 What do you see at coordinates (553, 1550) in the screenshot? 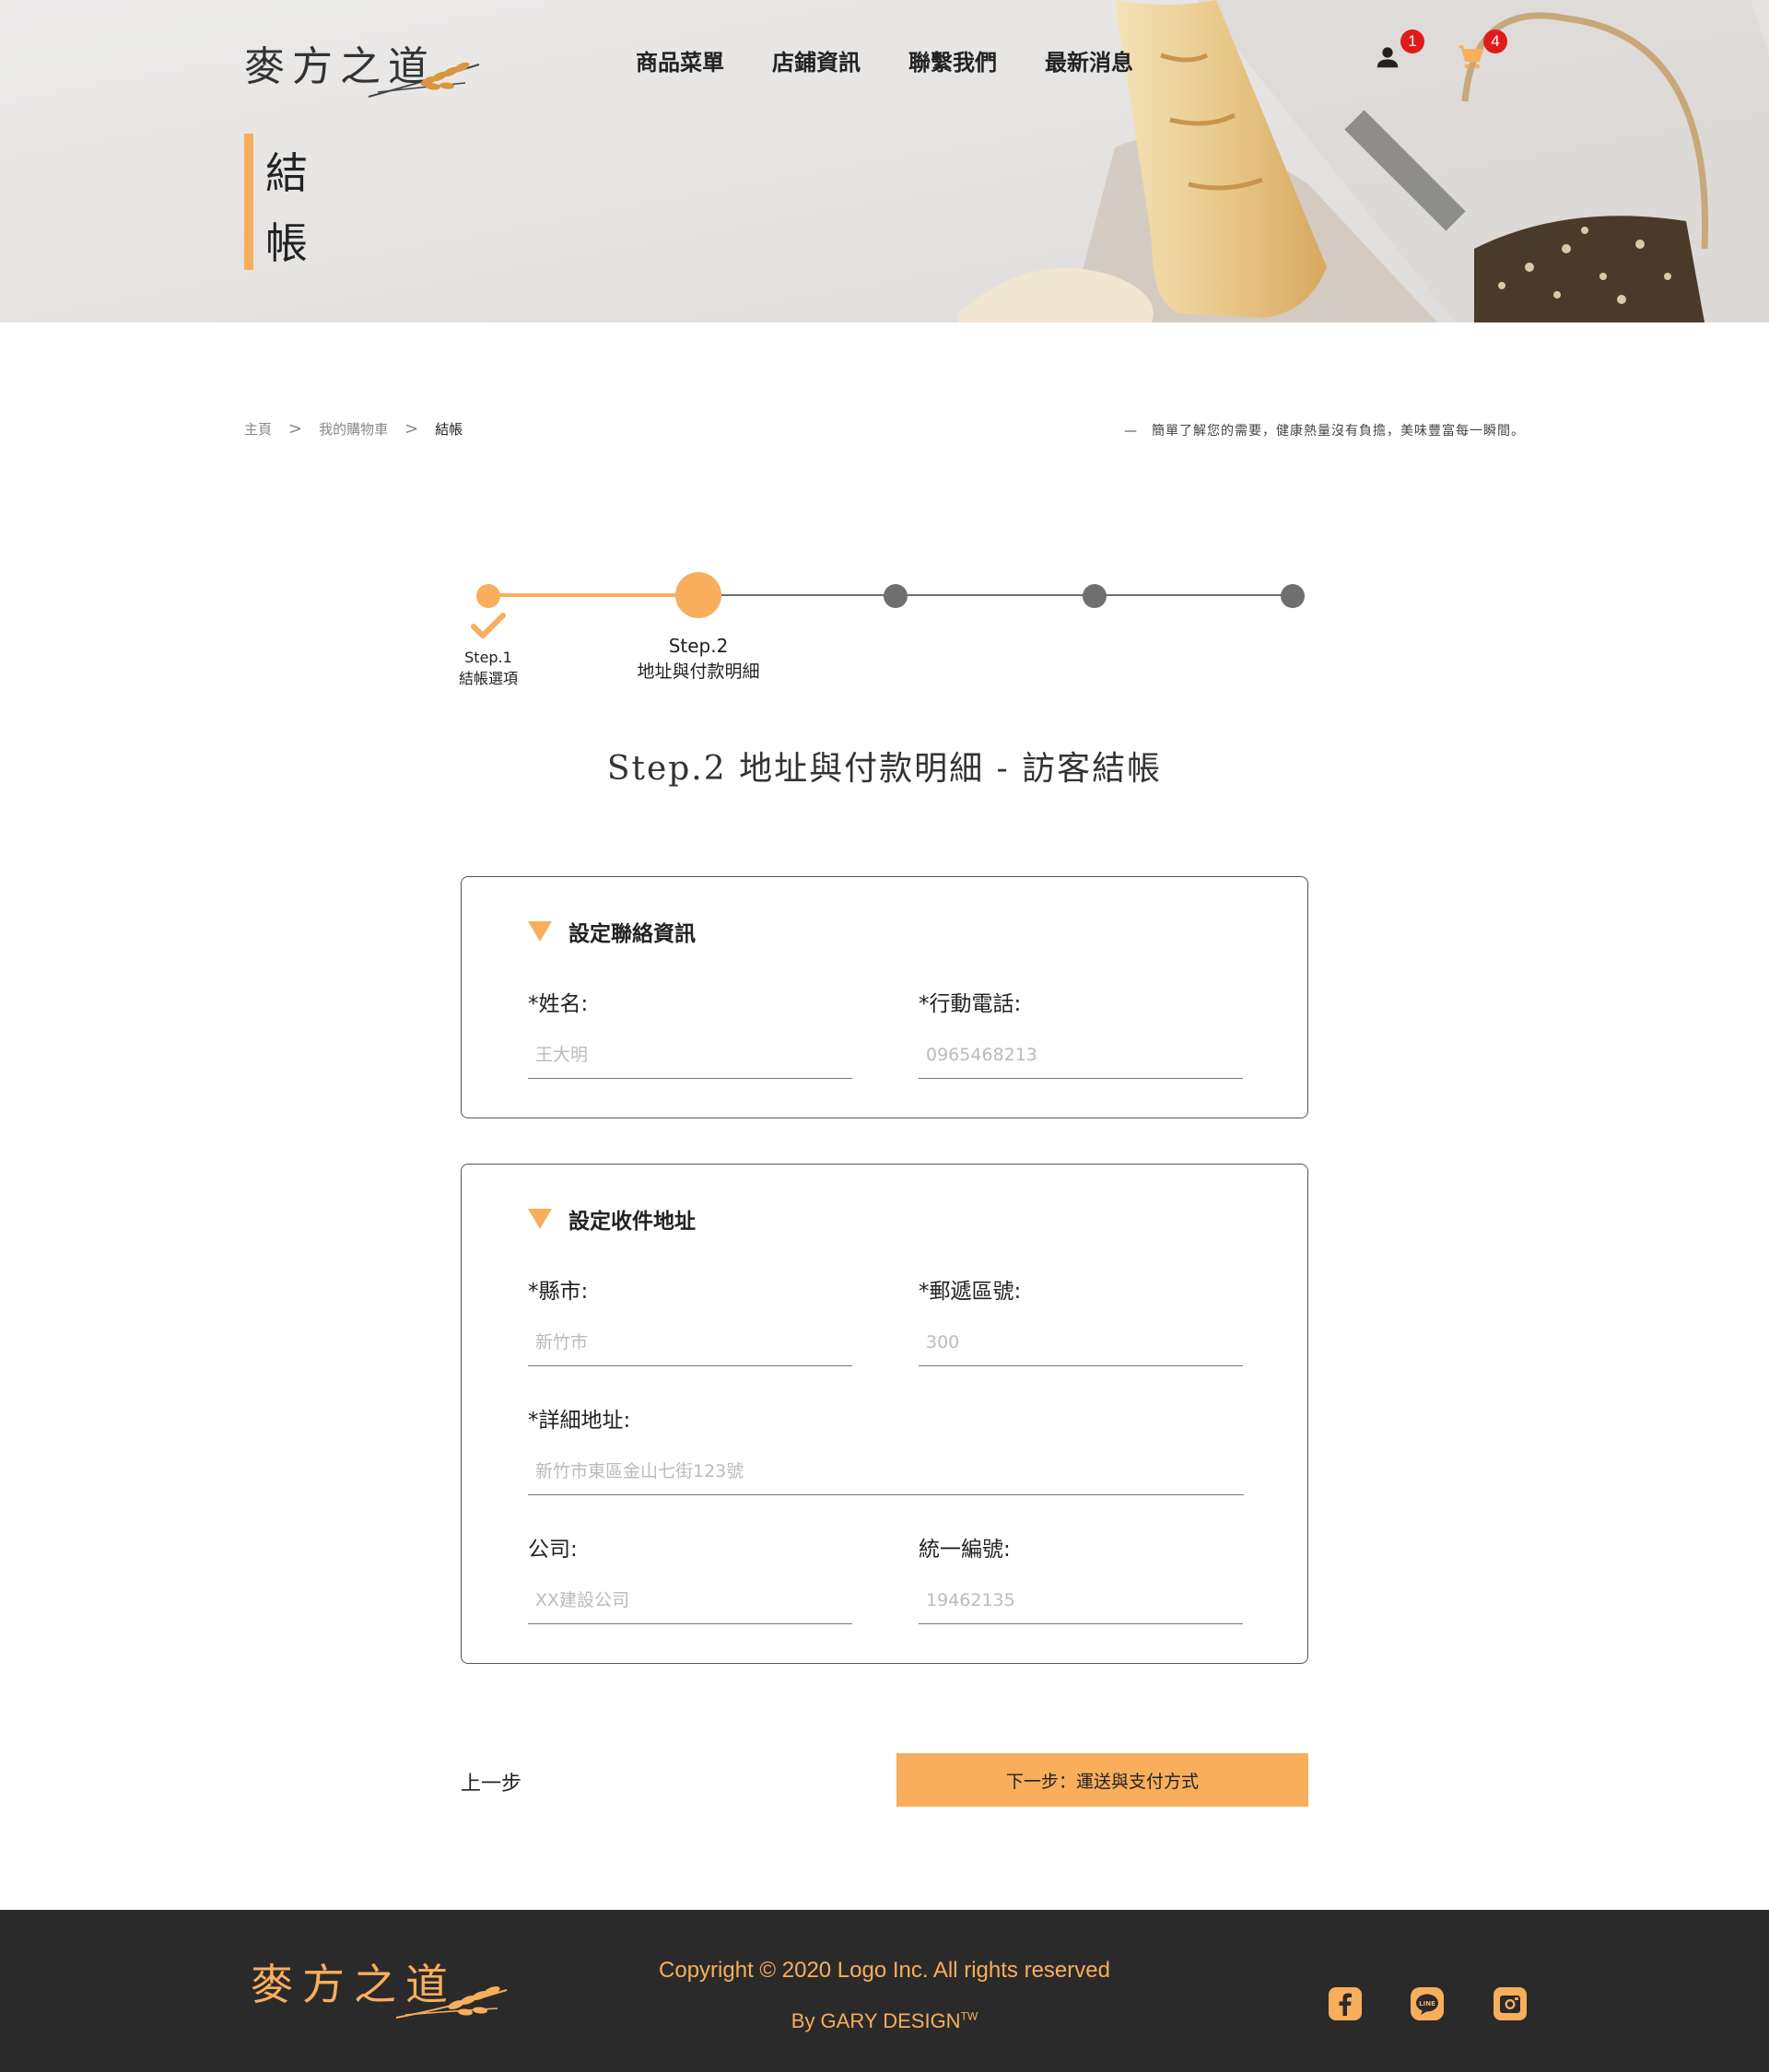
I see `company-label: 公司:` at bounding box center [553, 1550].